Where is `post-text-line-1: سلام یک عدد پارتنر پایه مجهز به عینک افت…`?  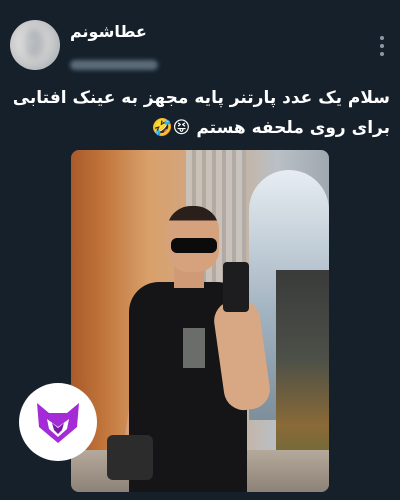 post-text-line-1: سلام یک عدد پارتنر پایه مجهز به عینک افت… is located at coordinates (202, 98).